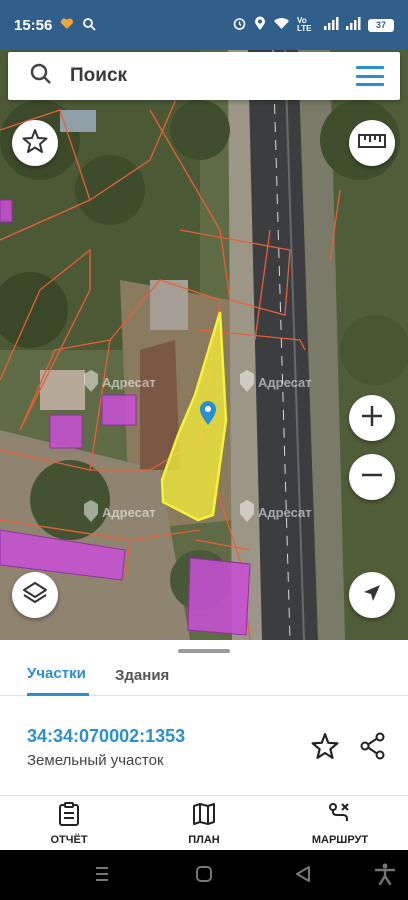 Image resolution: width=408 pixels, height=900 pixels. Describe the element at coordinates (204, 839) in the screenshot. I see `nav-plan-label: ПЛАН` at that location.